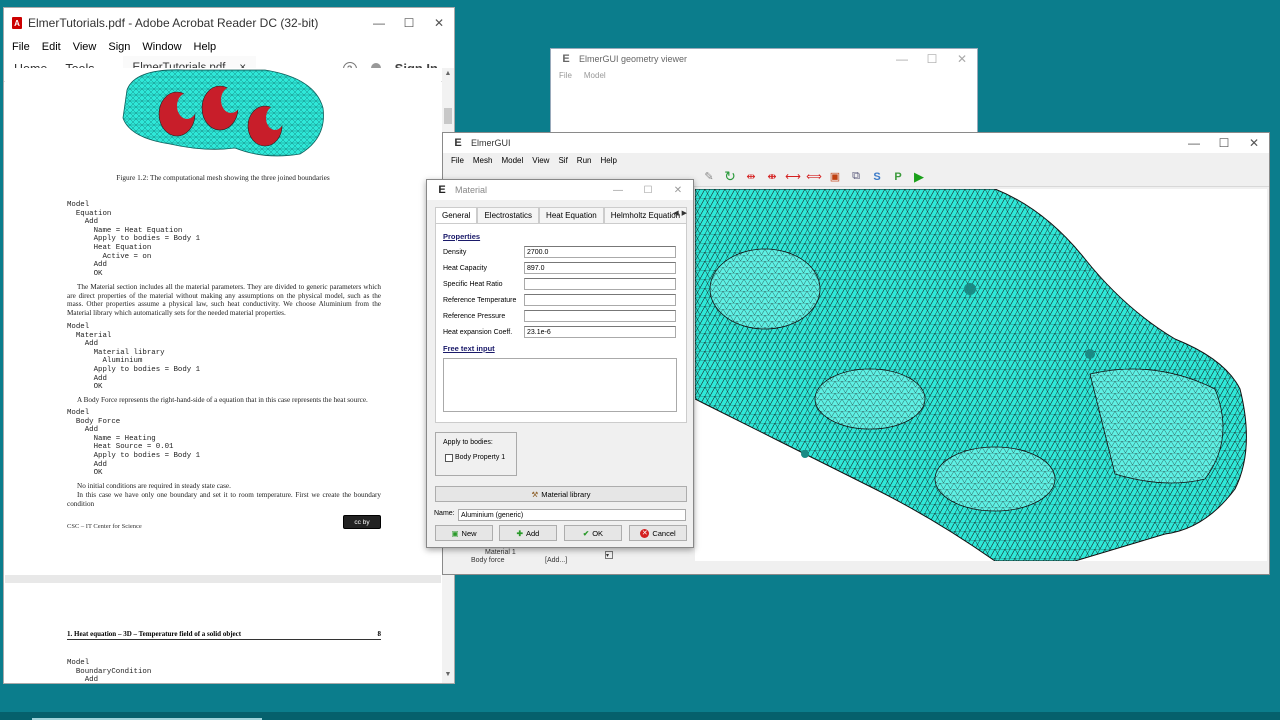 The image size is (1280, 720). Describe the element at coordinates (473, 284) in the screenshot. I see `specific-heat-ratio-label: Specific Heat Ratio` at that location.